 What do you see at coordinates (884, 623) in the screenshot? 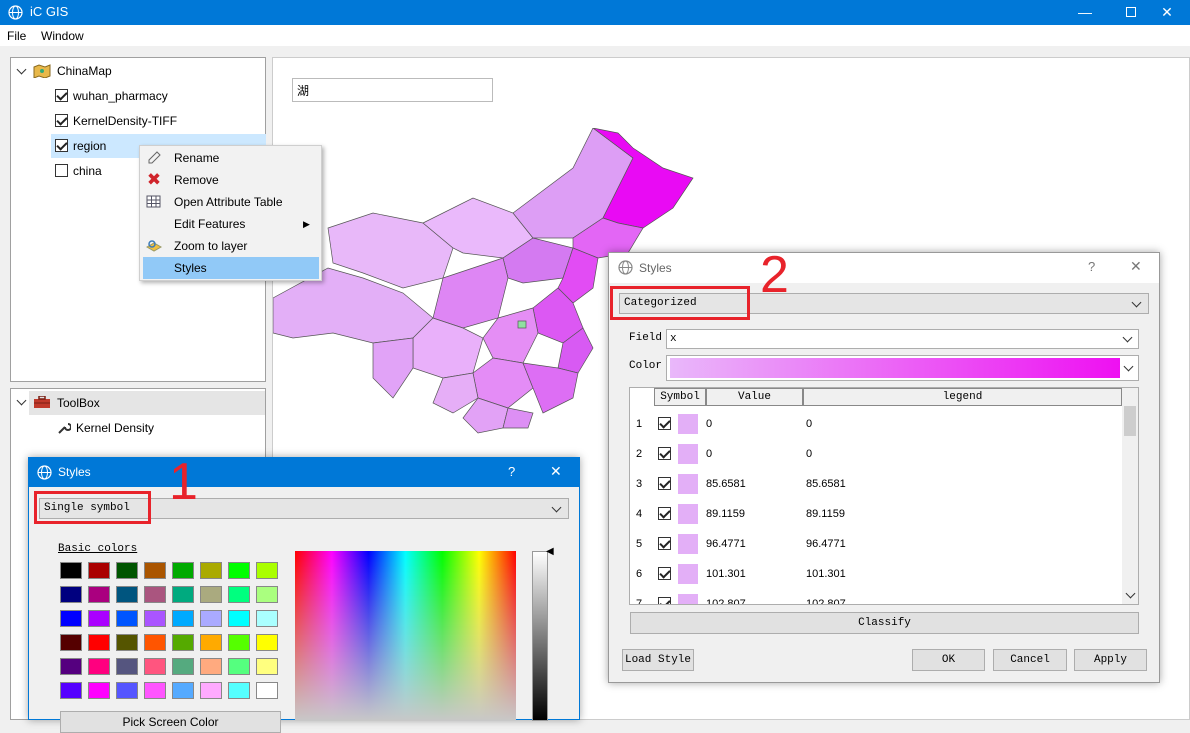
I see `classify-button: Classify` at bounding box center [884, 623].